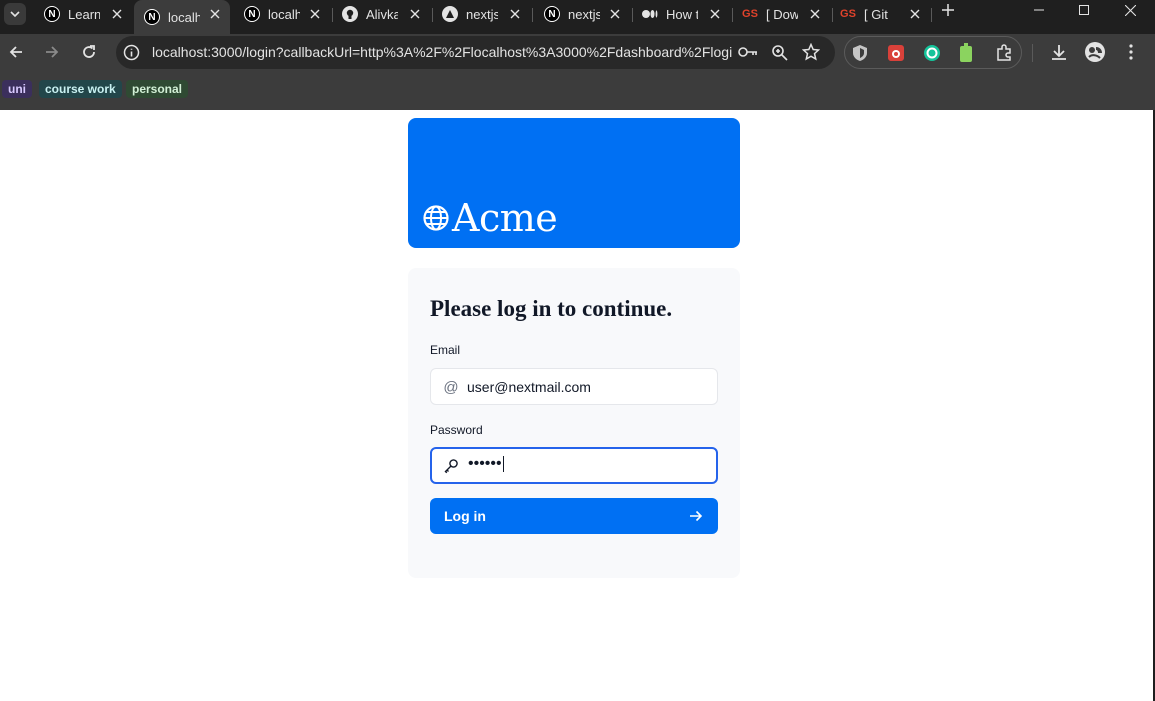  What do you see at coordinates (131, 55) in the screenshot?
I see `site-info-icon` at bounding box center [131, 55].